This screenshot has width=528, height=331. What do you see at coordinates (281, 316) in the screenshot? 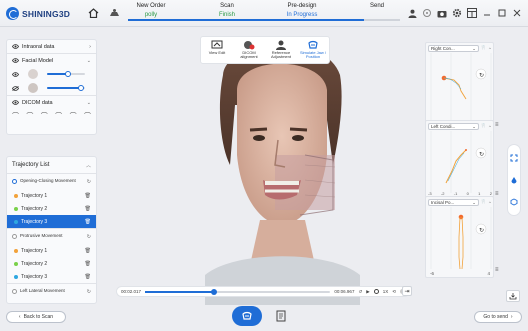
I see `report-button` at bounding box center [281, 316].